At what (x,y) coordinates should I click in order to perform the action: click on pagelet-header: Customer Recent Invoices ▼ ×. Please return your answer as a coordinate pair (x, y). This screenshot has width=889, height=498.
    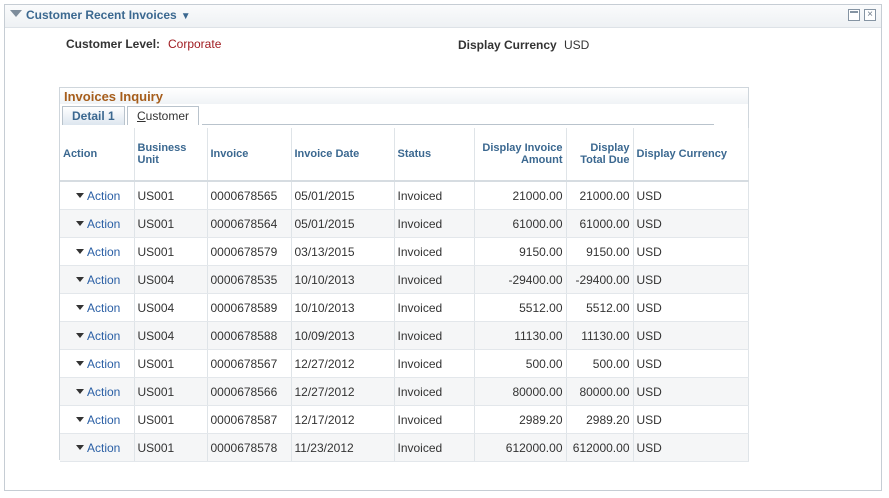
    Looking at the image, I should click on (443, 16).